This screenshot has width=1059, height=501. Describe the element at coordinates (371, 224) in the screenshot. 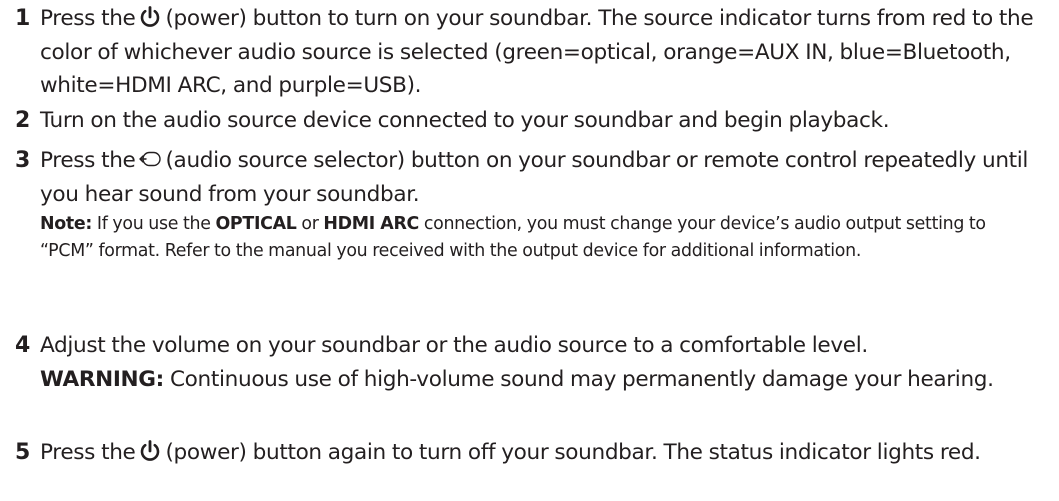

I see `hdmi-arc-label: HDMI ARC` at that location.